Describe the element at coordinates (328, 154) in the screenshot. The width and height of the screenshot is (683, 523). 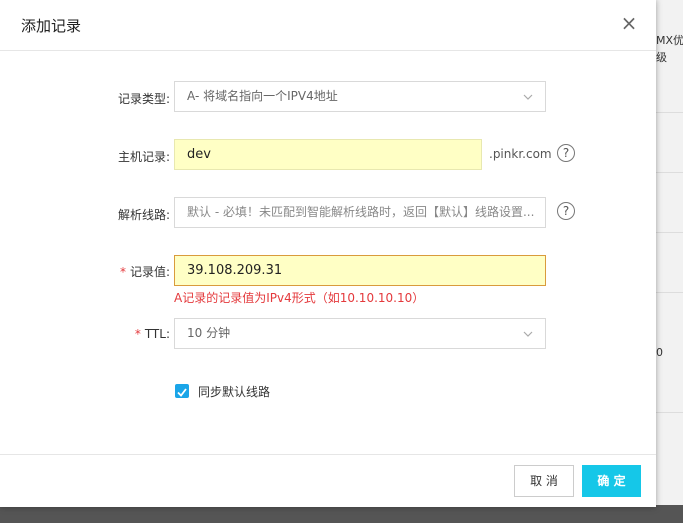
I see `host-record-input: dev` at that location.